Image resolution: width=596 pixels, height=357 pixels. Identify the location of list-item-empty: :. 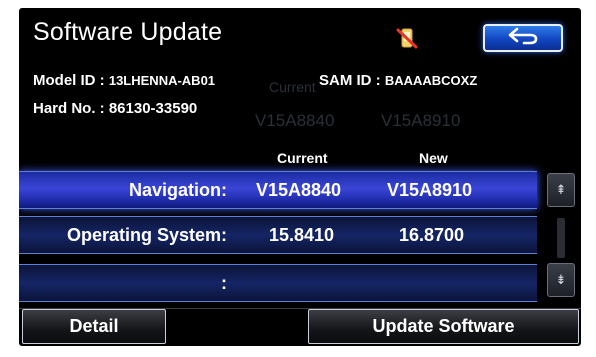
(278, 283).